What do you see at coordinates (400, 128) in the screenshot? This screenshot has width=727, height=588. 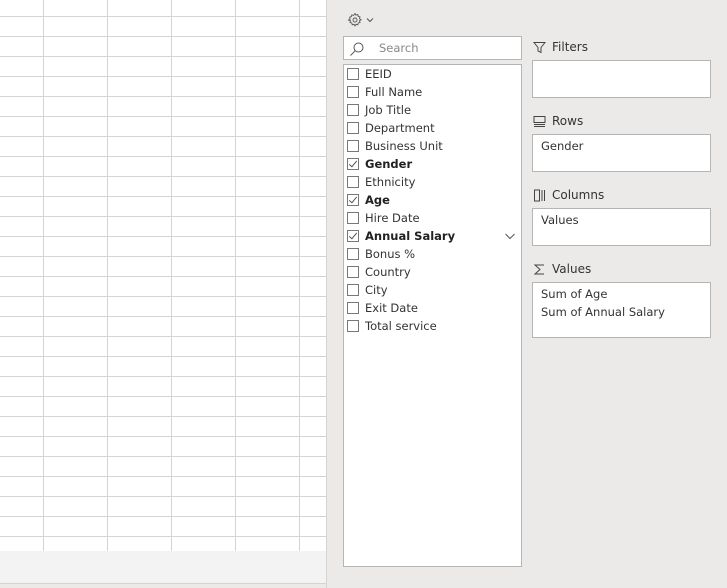 I see `field-label: Department` at bounding box center [400, 128].